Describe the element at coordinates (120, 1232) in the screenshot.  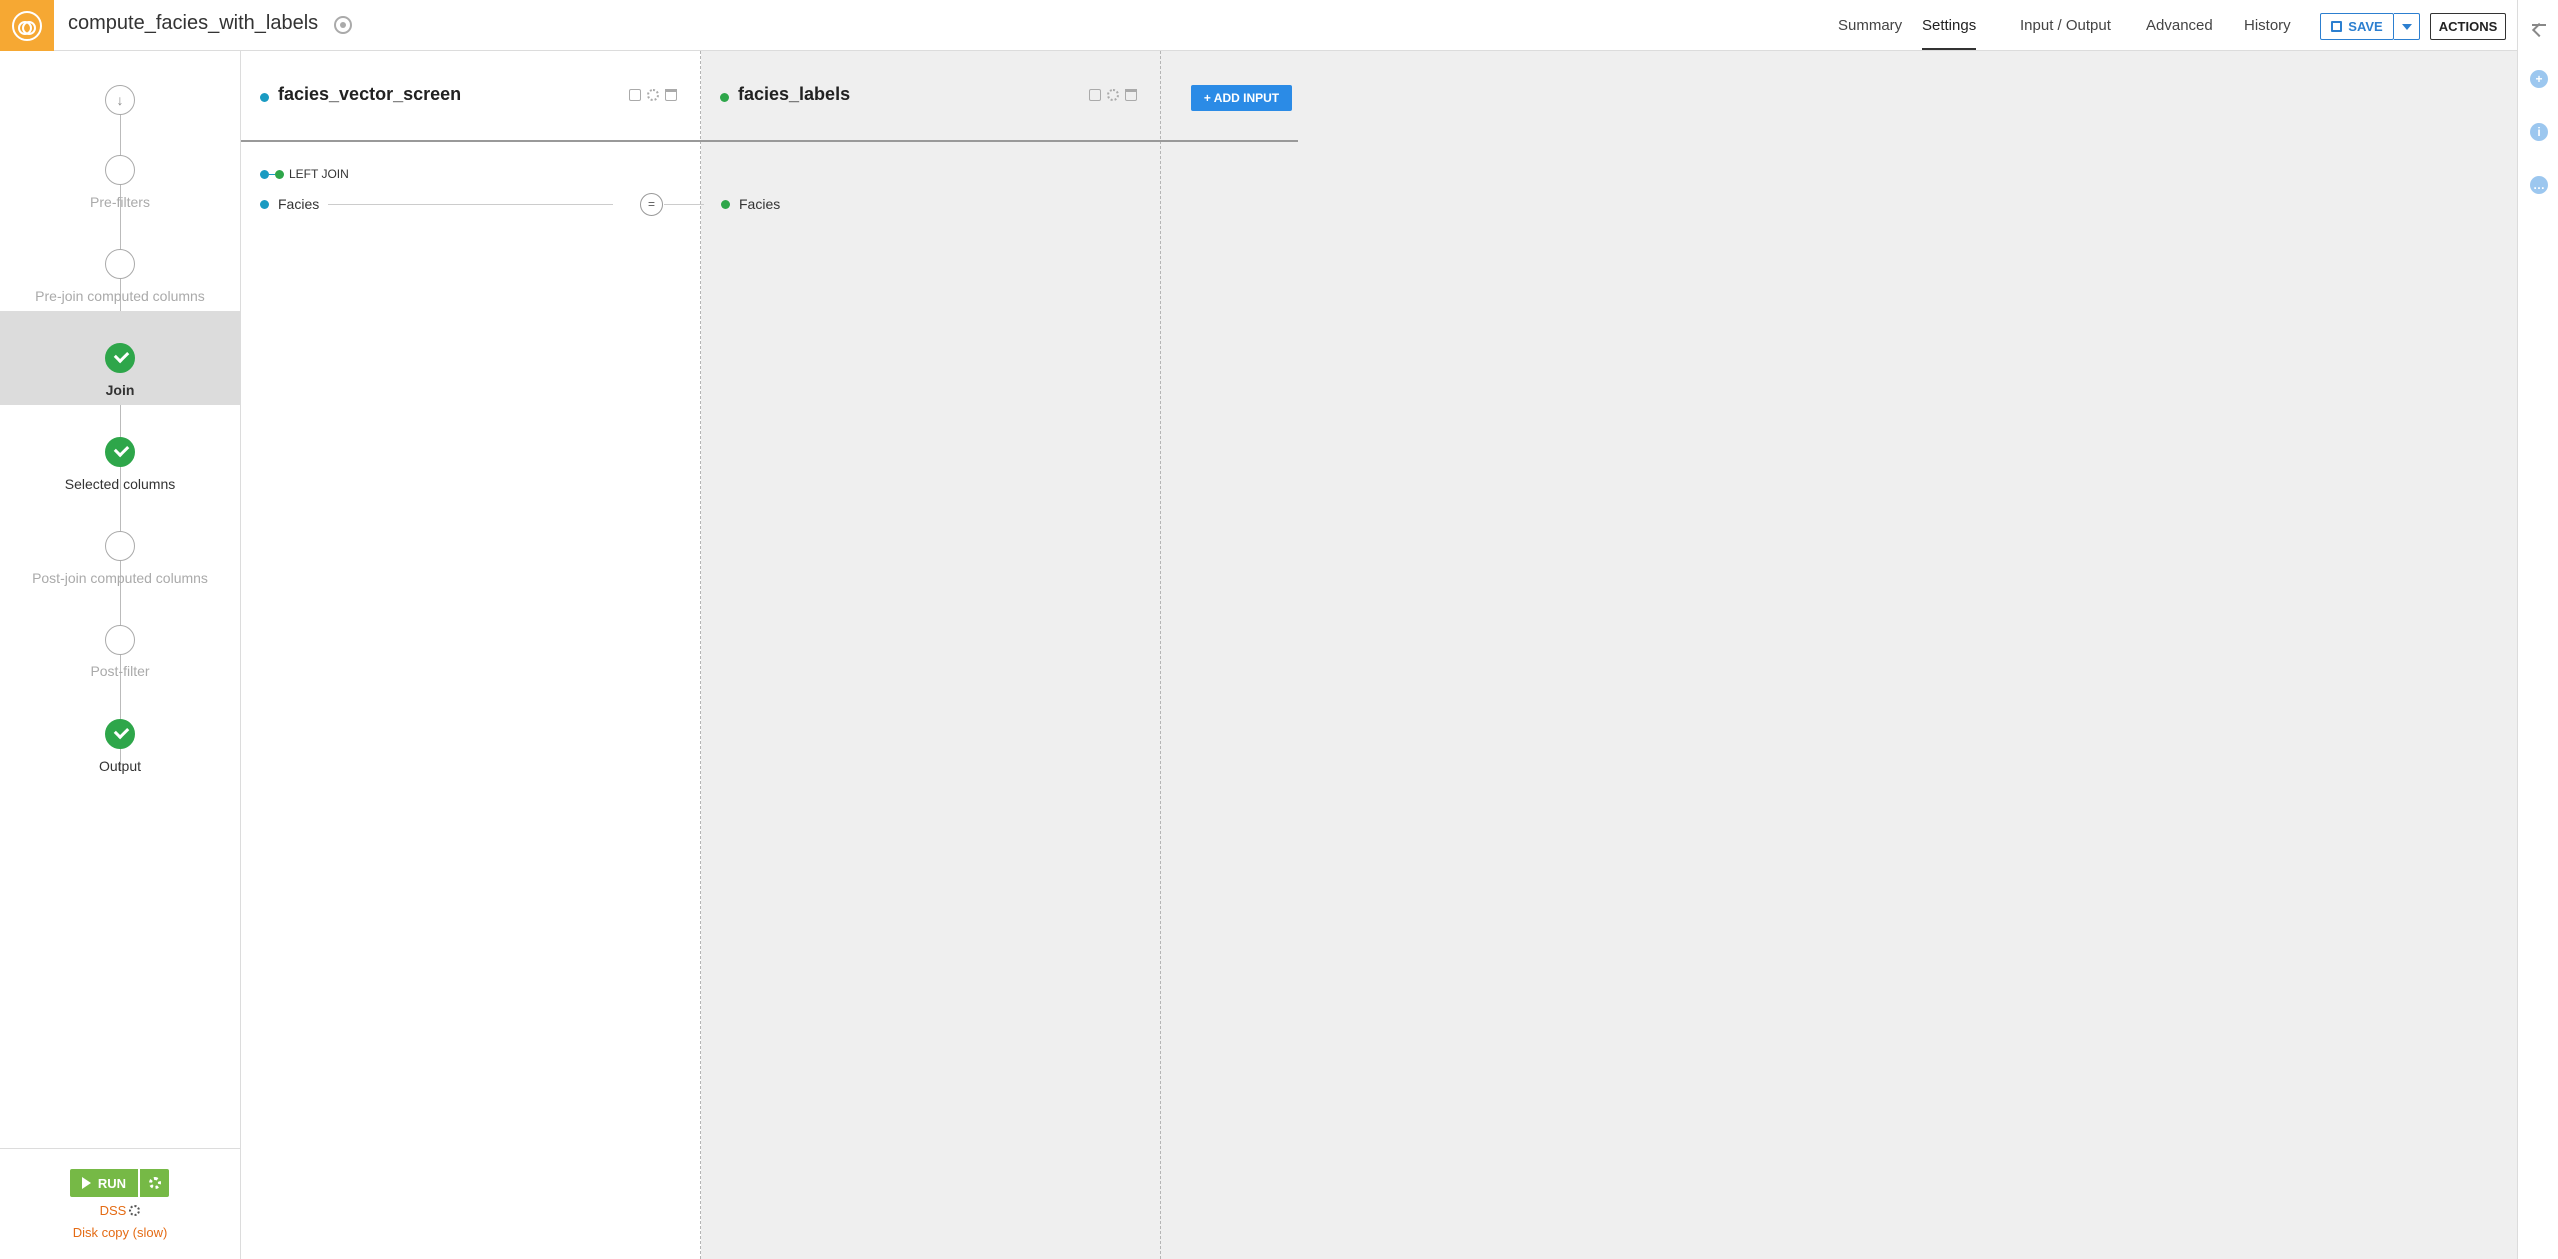
I see `engine-mode: Disk copy (slow)` at that location.